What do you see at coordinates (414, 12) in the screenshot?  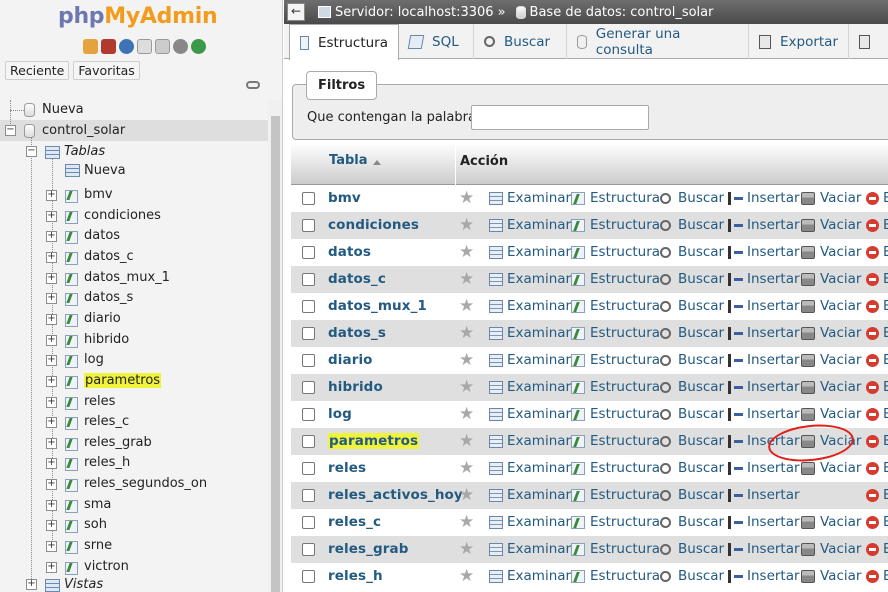 I see `breadcrumb-server: Servidor: localhost:3306` at bounding box center [414, 12].